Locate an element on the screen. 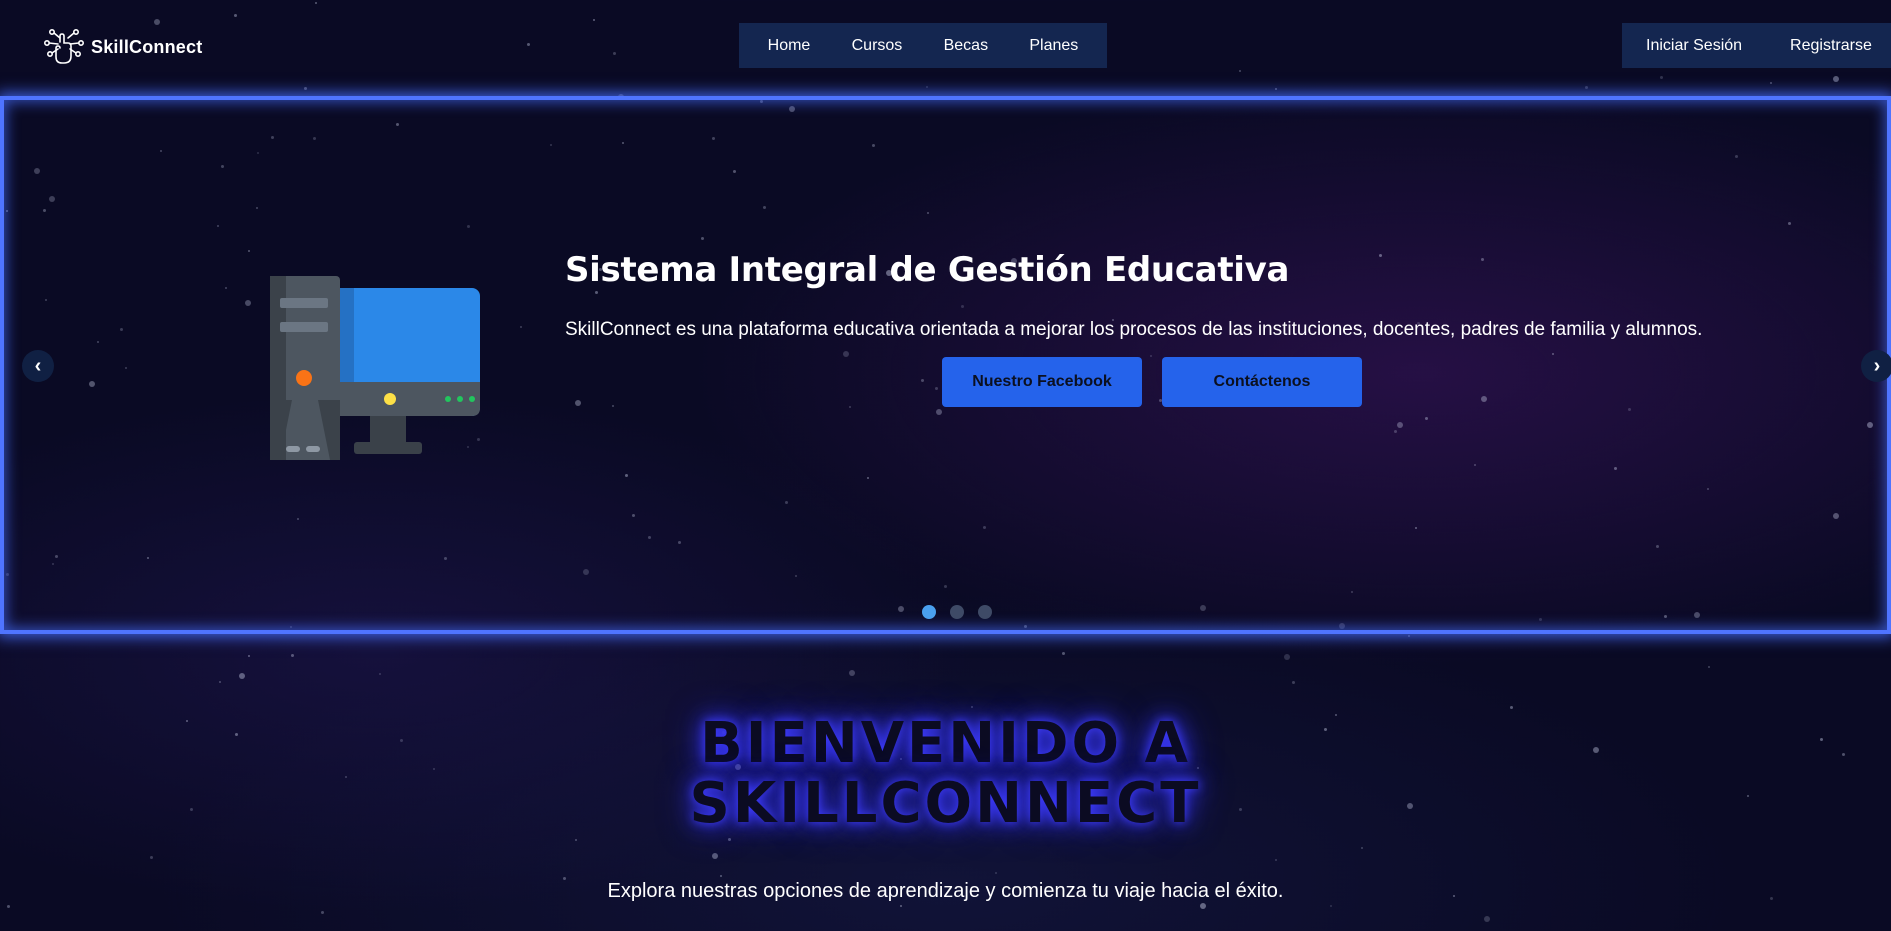 The height and width of the screenshot is (931, 1891). welcome-title: BIENVENIDO A SKILLCONNECT is located at coordinates (945, 774).